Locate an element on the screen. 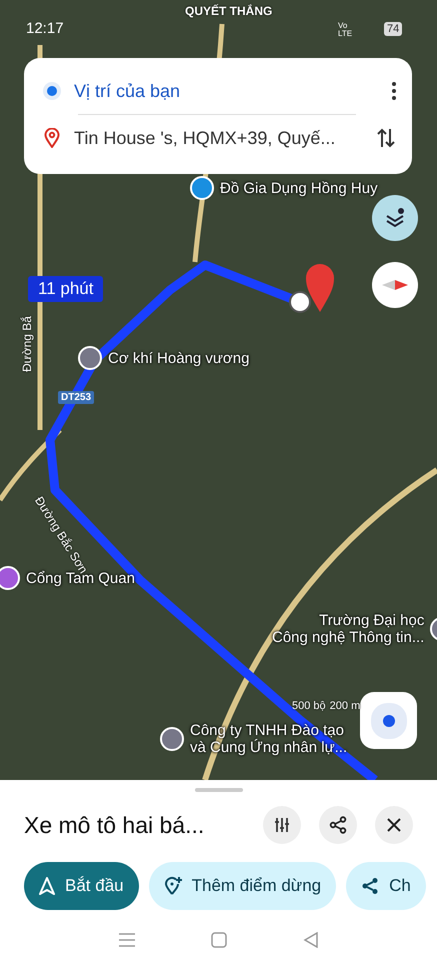 The image size is (437, 960). place-label: Cơ khí Hoàng vương is located at coordinates (179, 358).